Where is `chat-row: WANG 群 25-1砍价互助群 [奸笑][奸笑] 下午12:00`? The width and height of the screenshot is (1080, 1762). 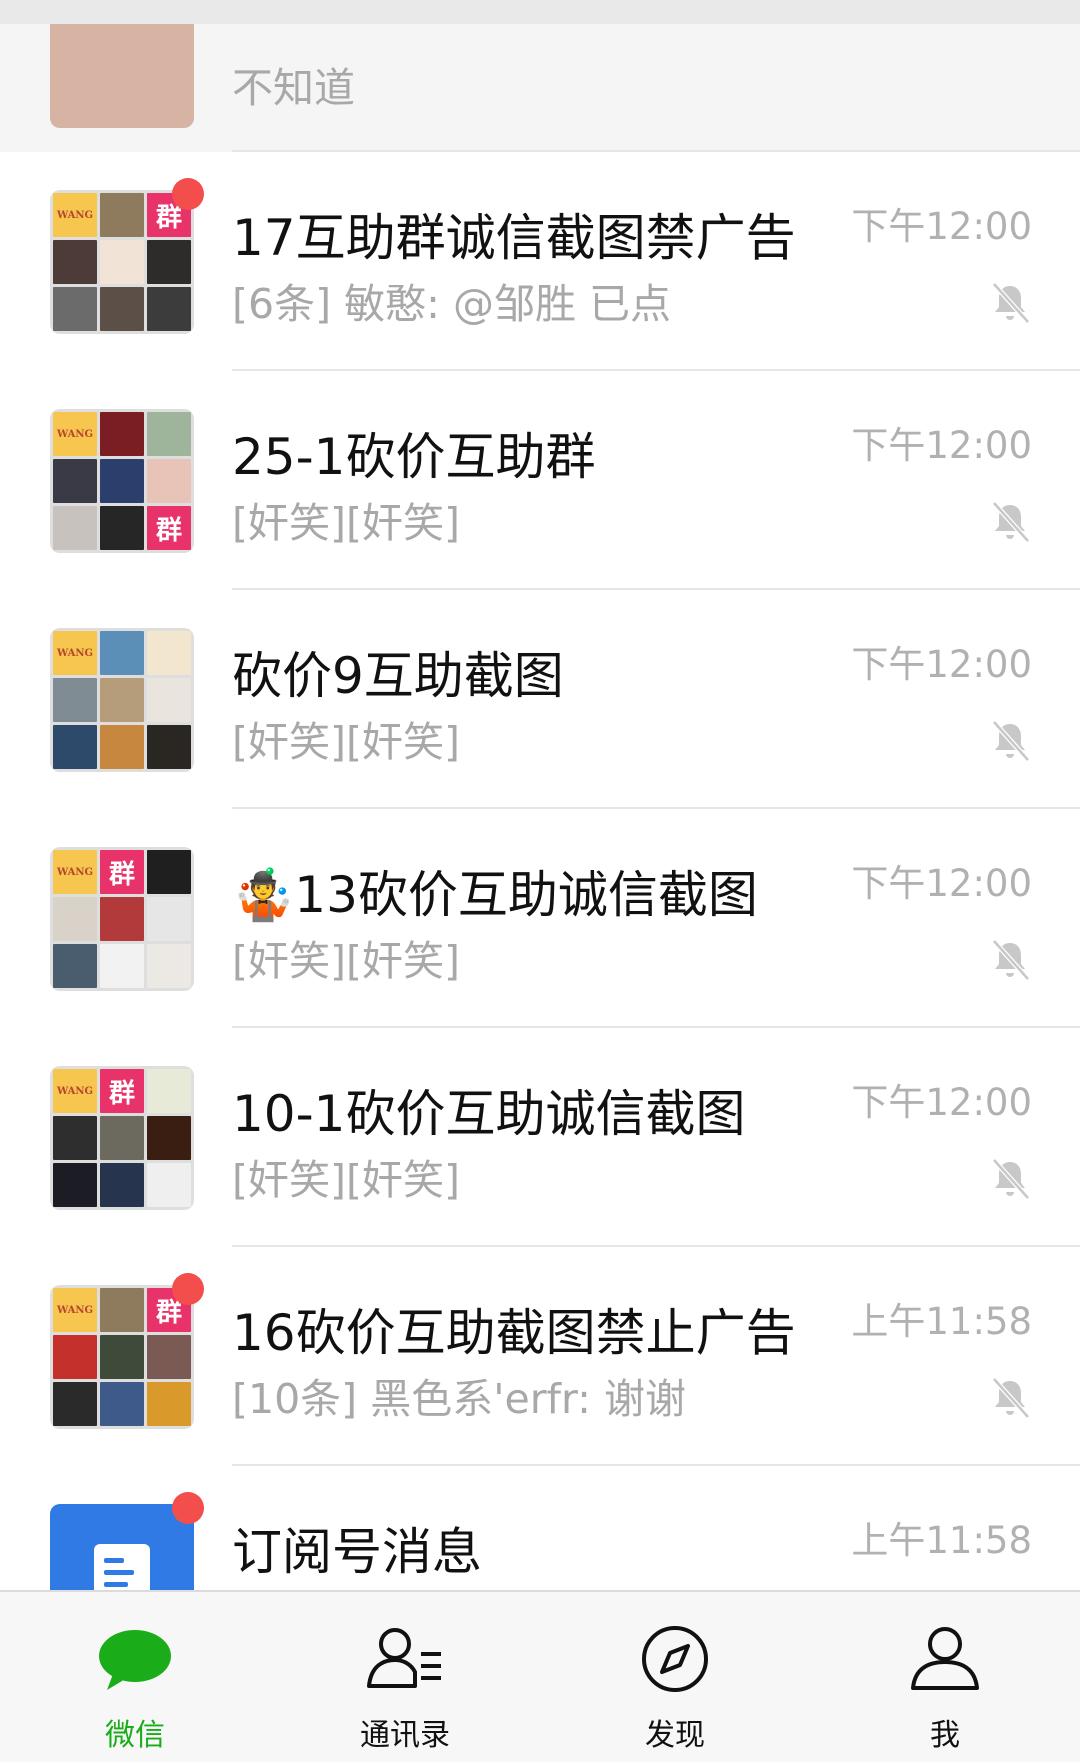
chat-row: WANG 群 25-1砍价互助群 [奸笑][奸笑] 下午12:00 is located at coordinates (540, 480).